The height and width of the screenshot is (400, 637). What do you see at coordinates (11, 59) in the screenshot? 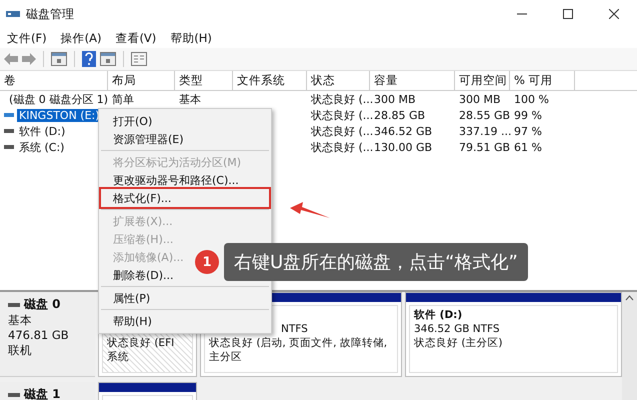
I see `back-icon` at bounding box center [11, 59].